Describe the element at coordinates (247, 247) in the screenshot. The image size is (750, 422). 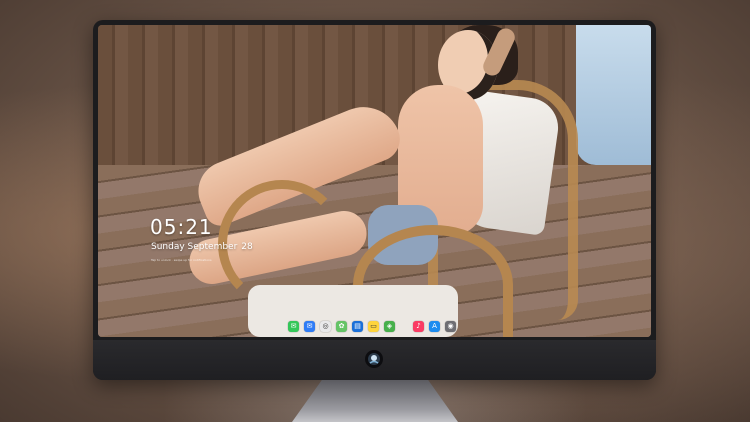
I see `lock-date-day: 28` at that location.